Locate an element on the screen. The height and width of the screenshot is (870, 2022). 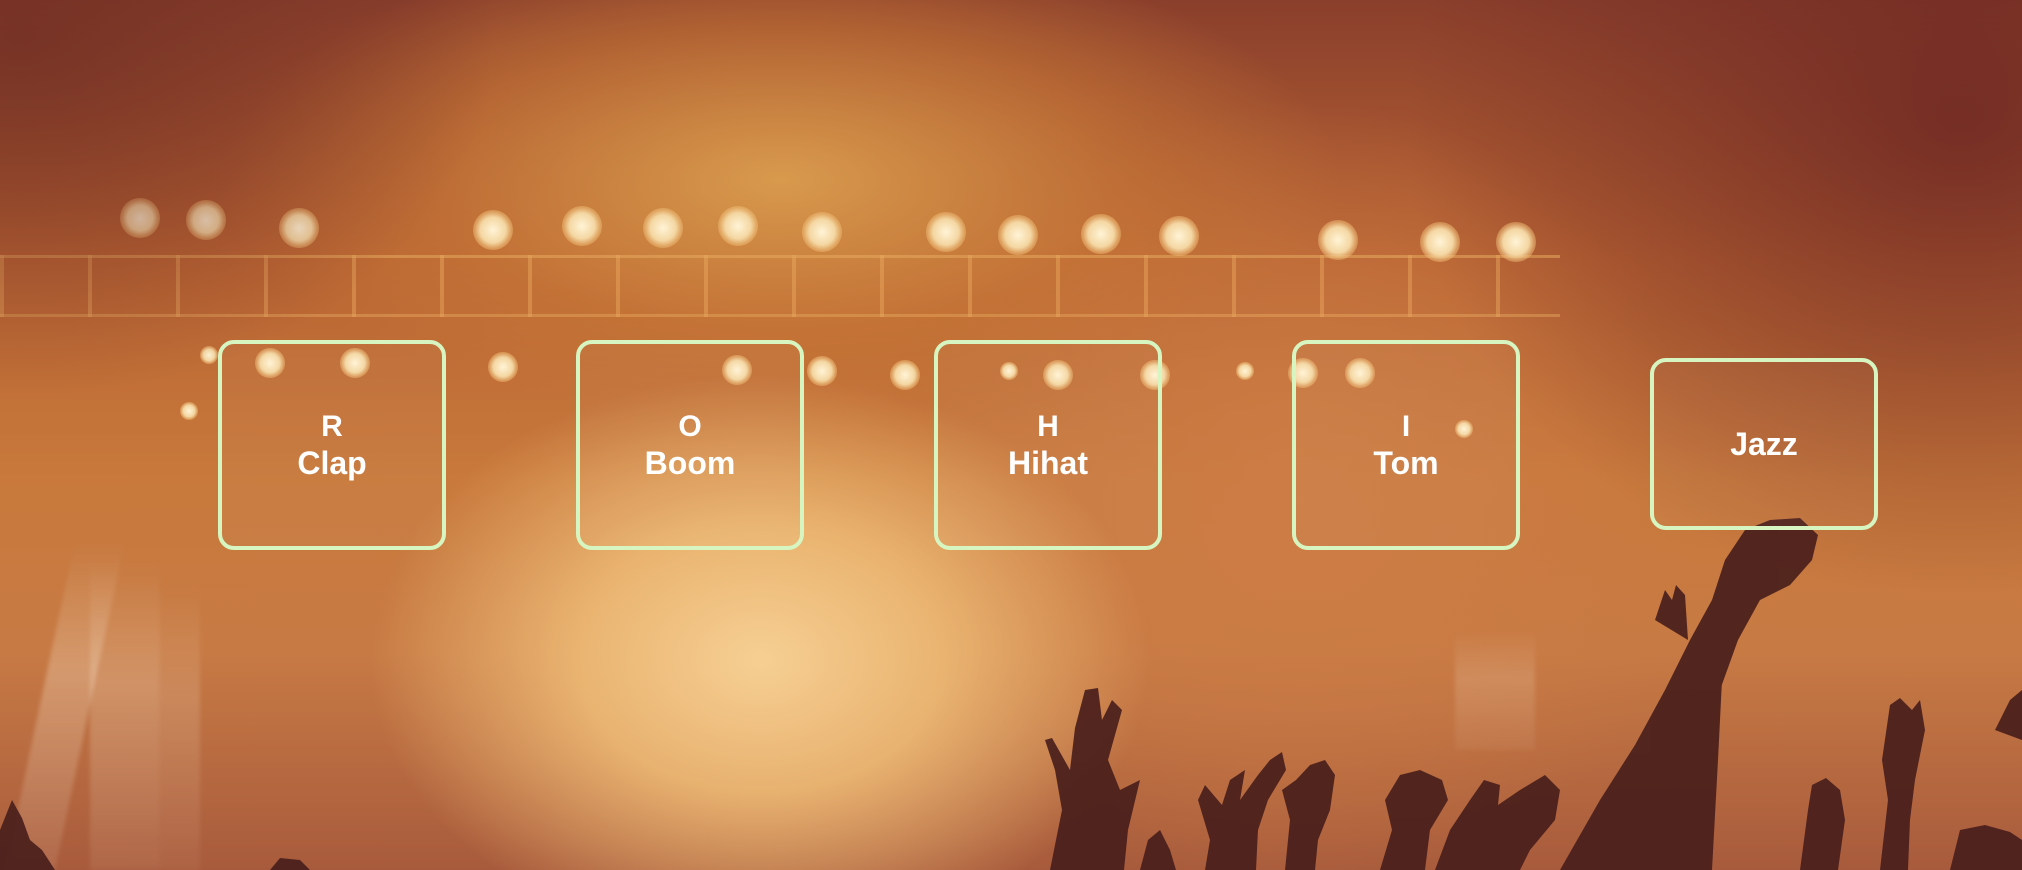
drum-pad-tom: I Tom is located at coordinates (1406, 445).